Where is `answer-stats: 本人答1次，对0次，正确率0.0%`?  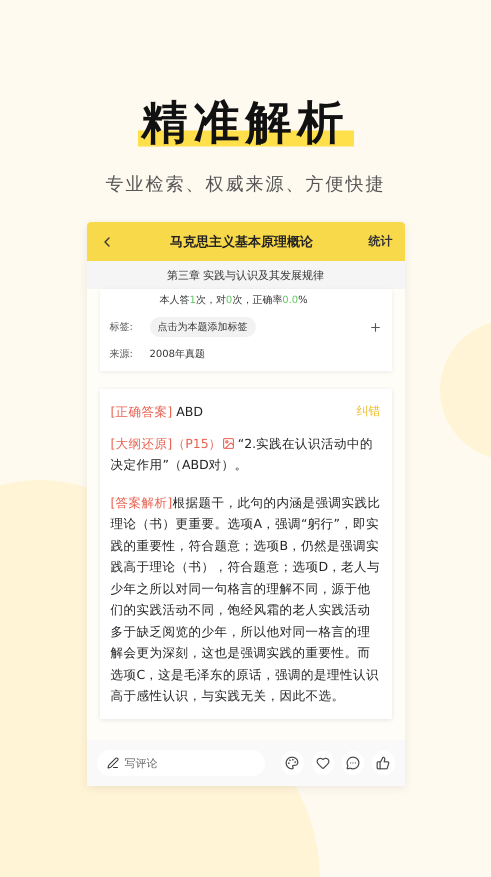 answer-stats: 本人答1次，对0次，正确率0.0% is located at coordinates (234, 300).